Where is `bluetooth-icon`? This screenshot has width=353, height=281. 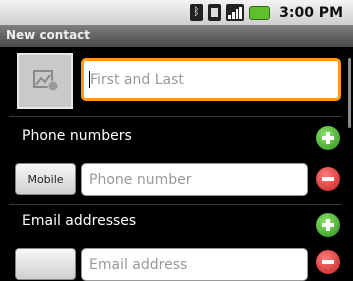 bluetooth-icon is located at coordinates (197, 12).